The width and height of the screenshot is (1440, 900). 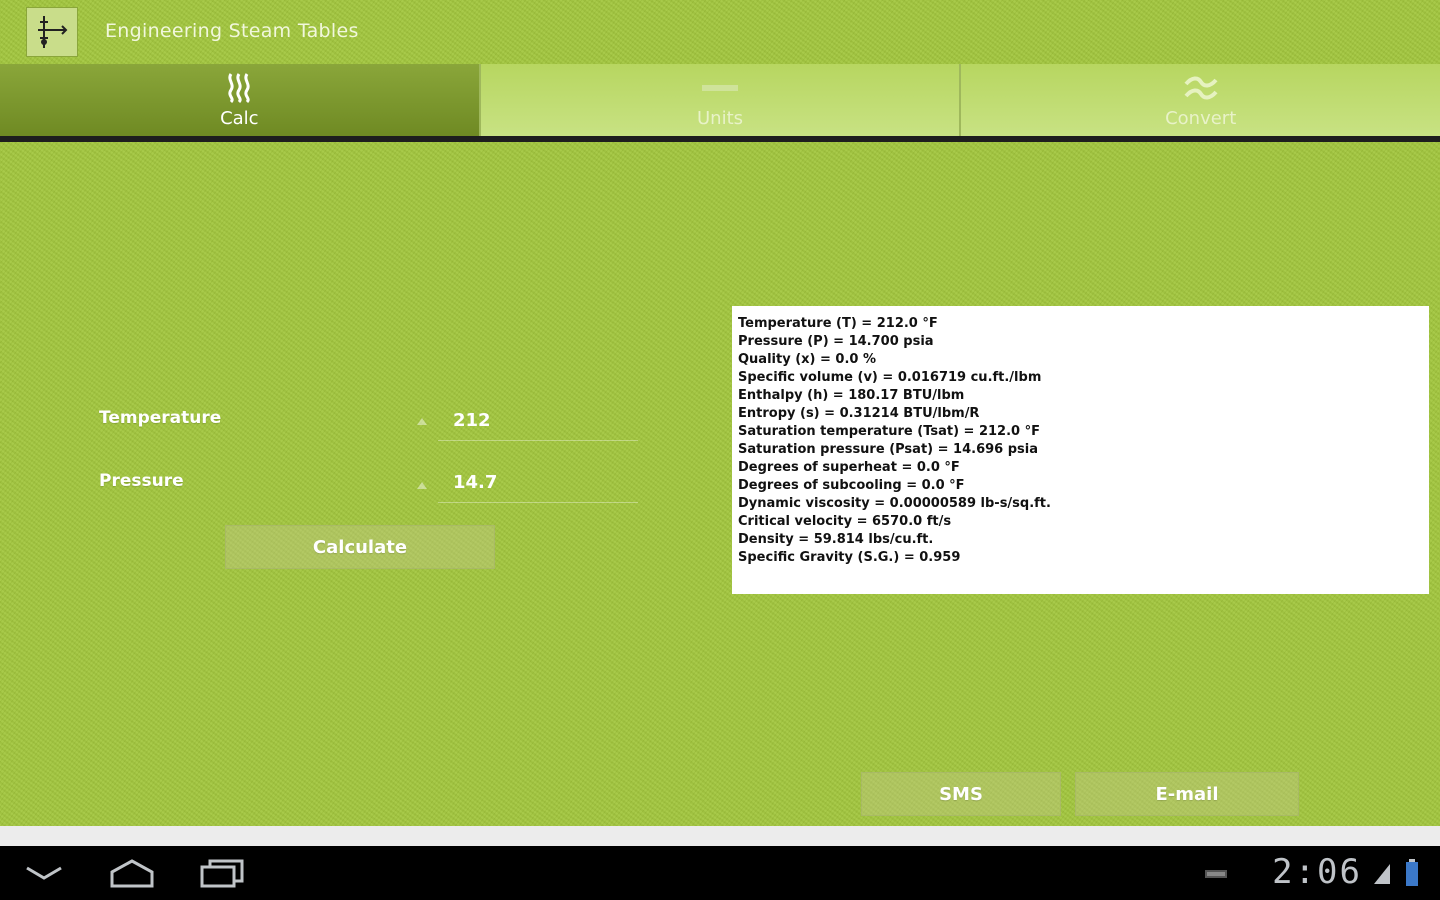 I want to click on tab-units: Units, so click(x=721, y=100).